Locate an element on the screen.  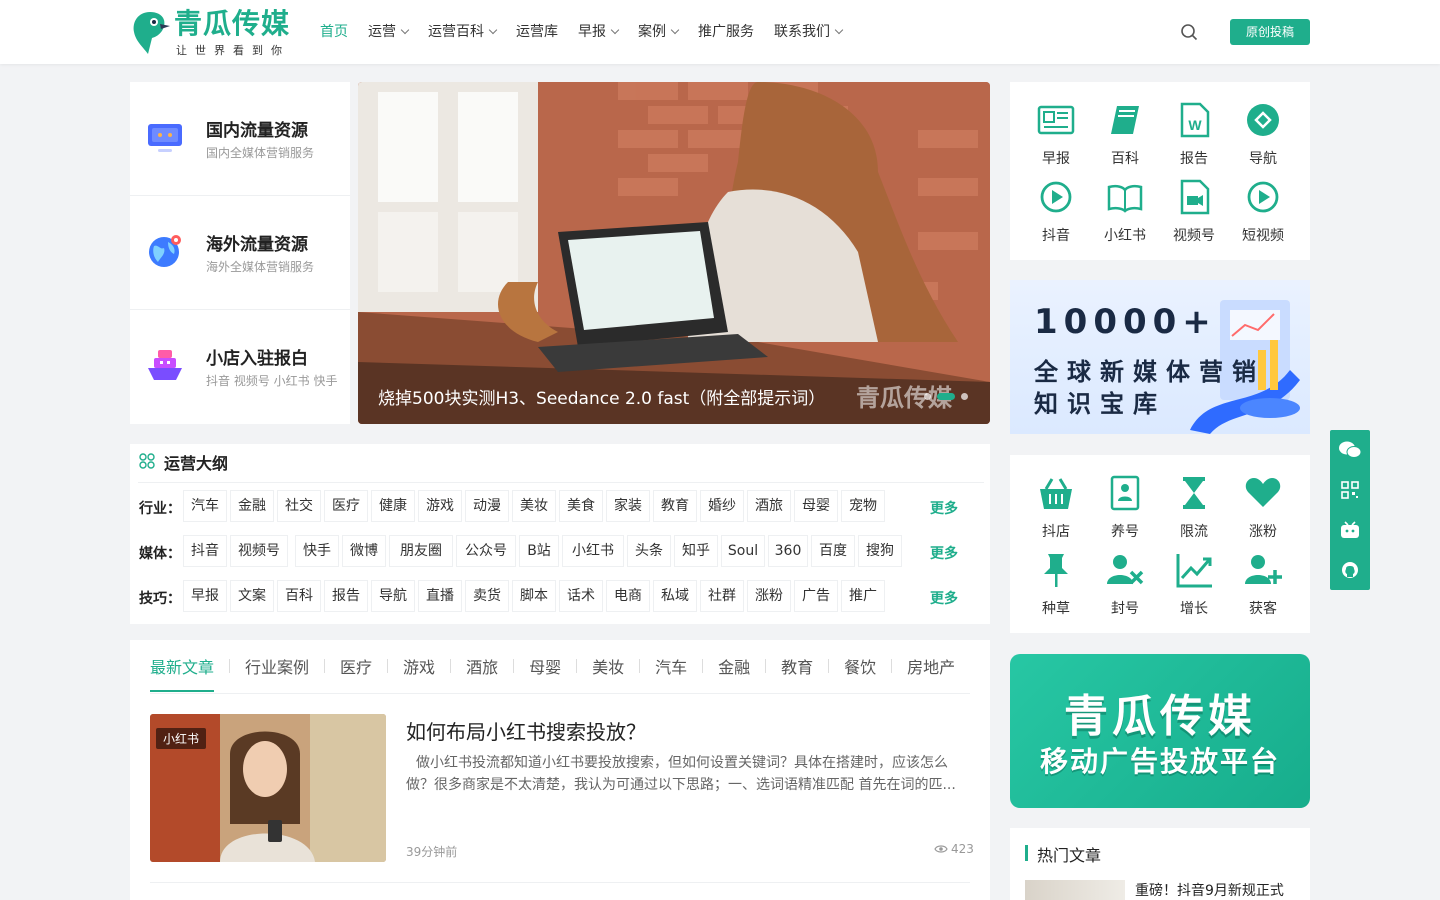
tag: 脚本 is located at coordinates (534, 596).